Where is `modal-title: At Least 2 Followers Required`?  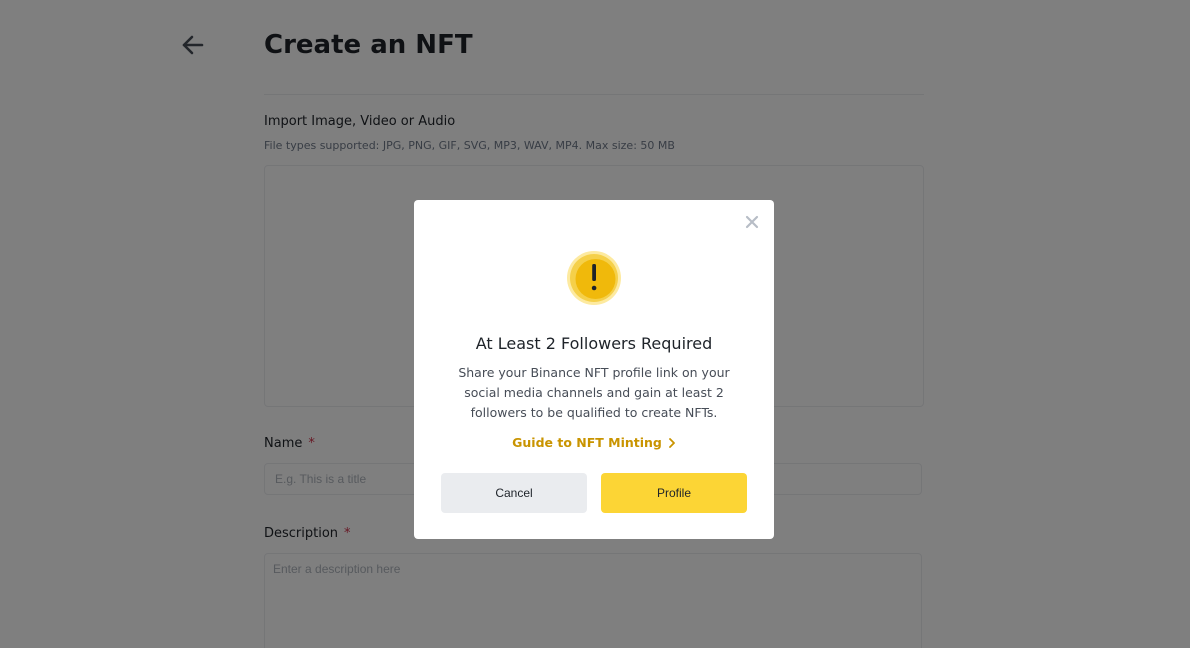
modal-title: At Least 2 Followers Required is located at coordinates (594, 343).